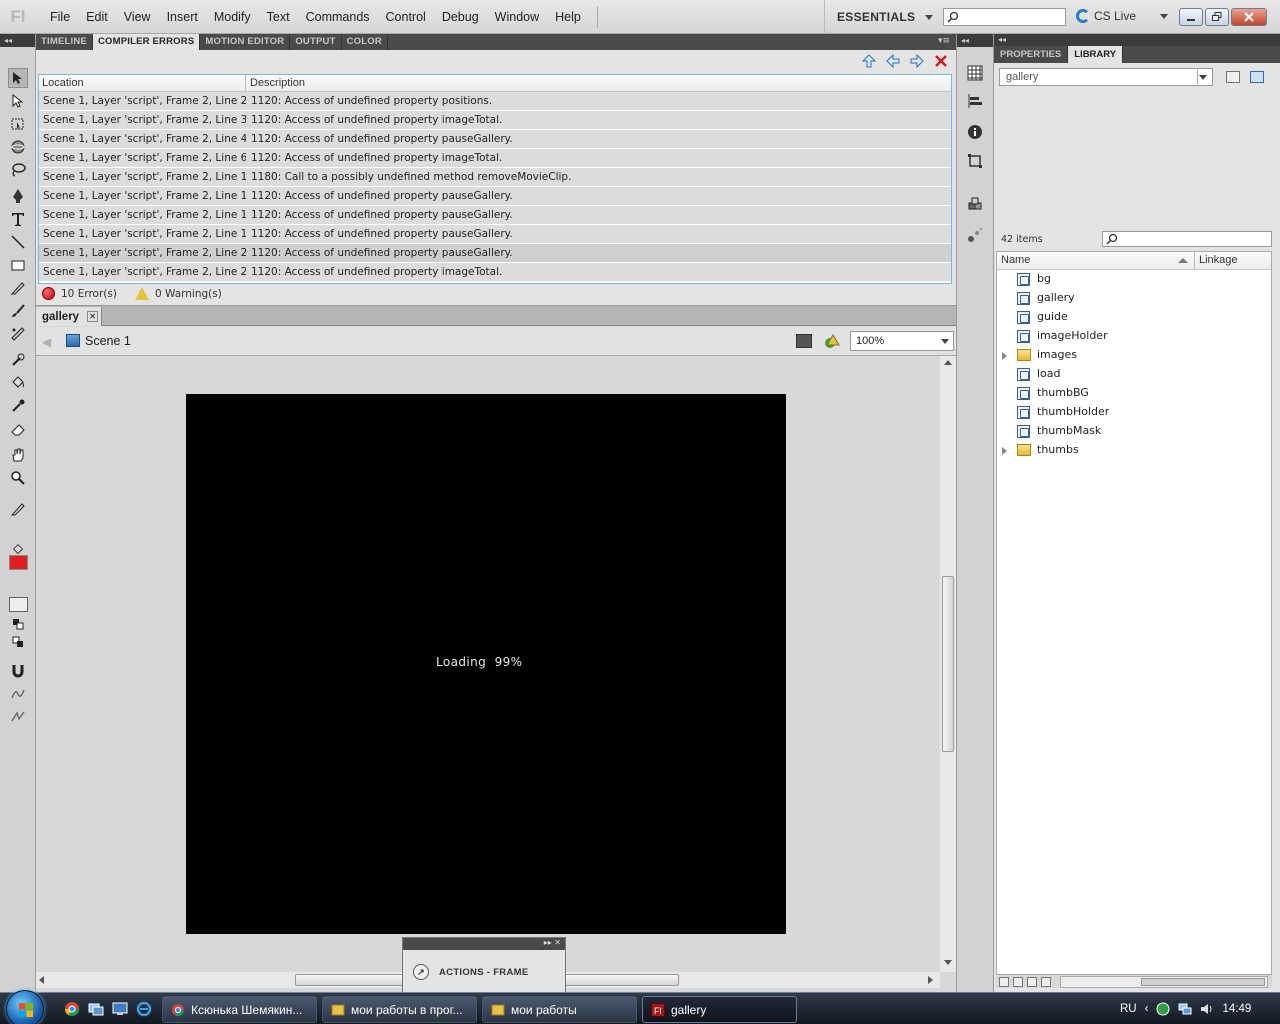  I want to click on pencil-tool, so click(18, 288).